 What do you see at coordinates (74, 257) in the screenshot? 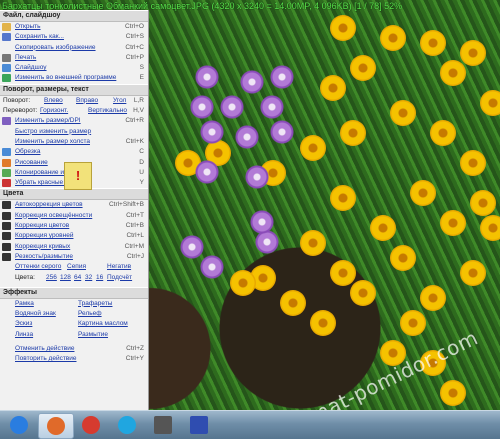
I see `color-menu-item-5: Резкость/размытие Ctrl+J` at bounding box center [74, 257].